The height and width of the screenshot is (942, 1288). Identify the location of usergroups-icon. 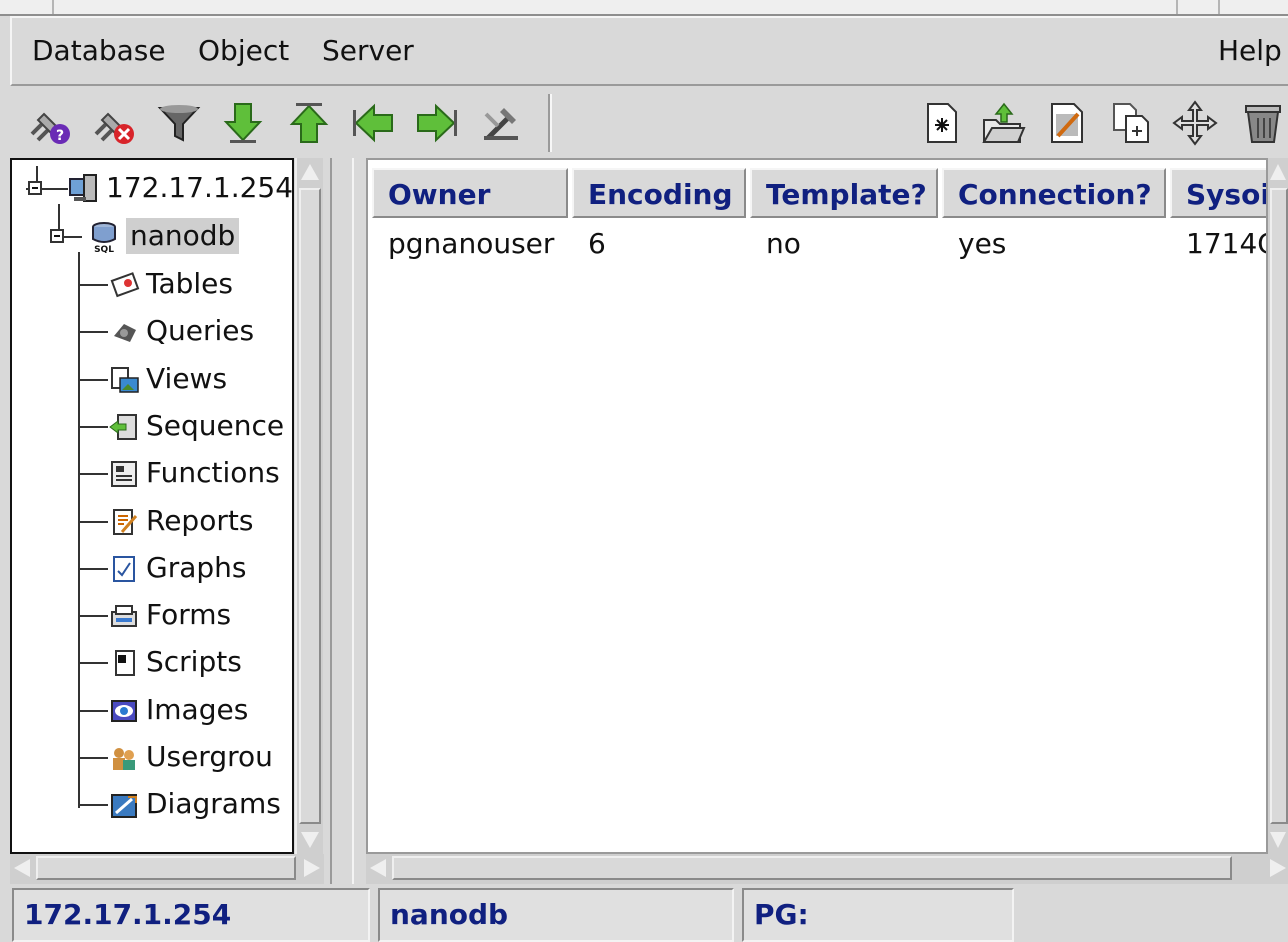
(124, 759).